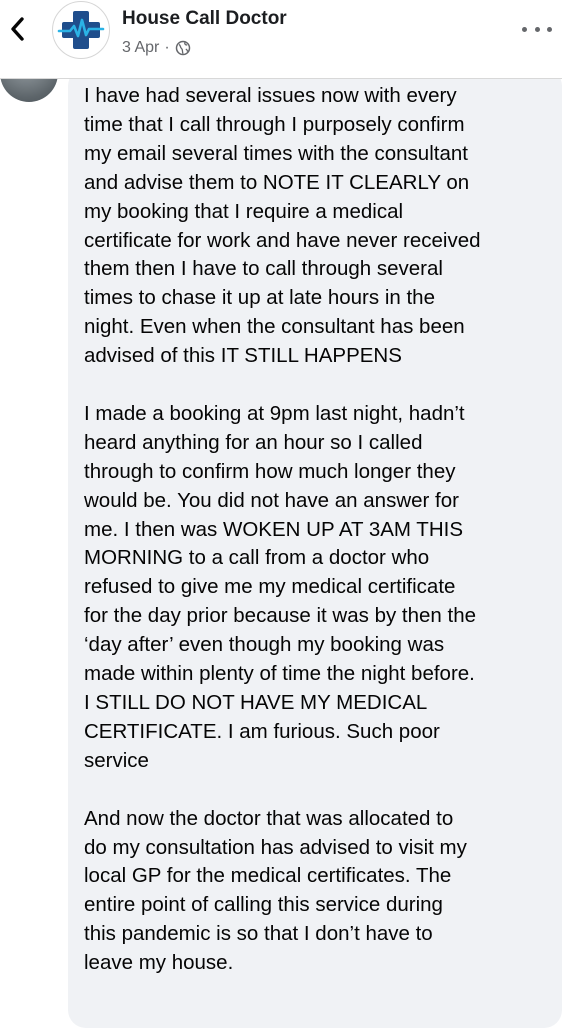 The width and height of the screenshot is (562, 1028). I want to click on page-avatar, so click(81, 30).